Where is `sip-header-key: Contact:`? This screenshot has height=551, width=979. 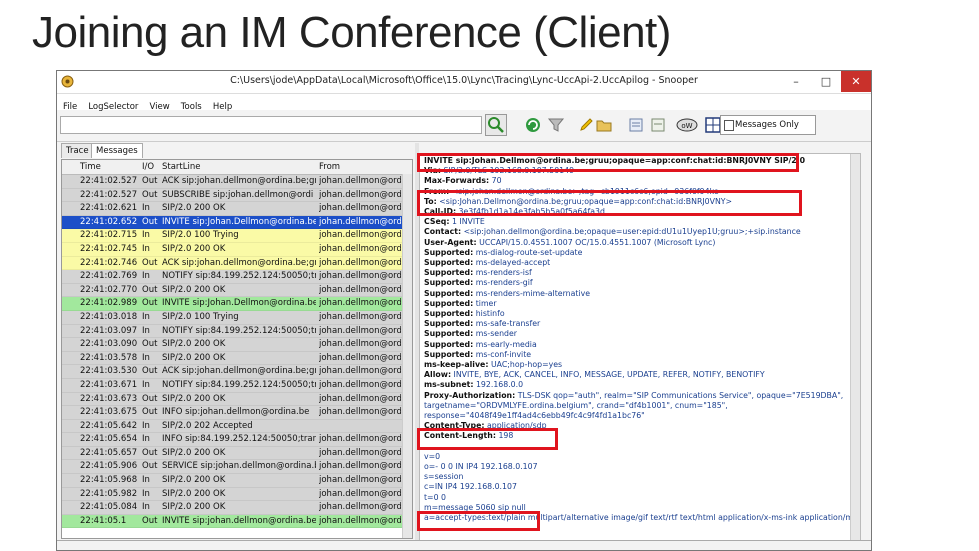
sip-header-key: Contact: is located at coordinates (443, 232).